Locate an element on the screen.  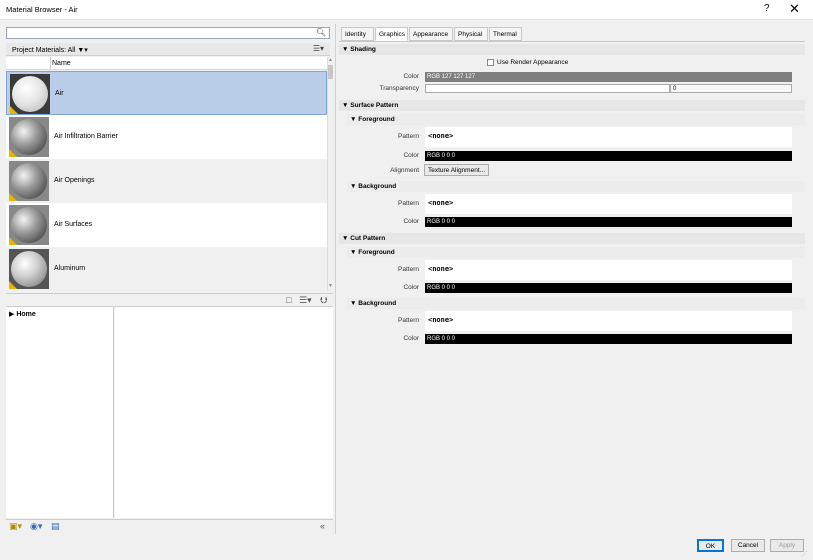
tree-item-home: ▶ Home is located at coordinates (22, 314).